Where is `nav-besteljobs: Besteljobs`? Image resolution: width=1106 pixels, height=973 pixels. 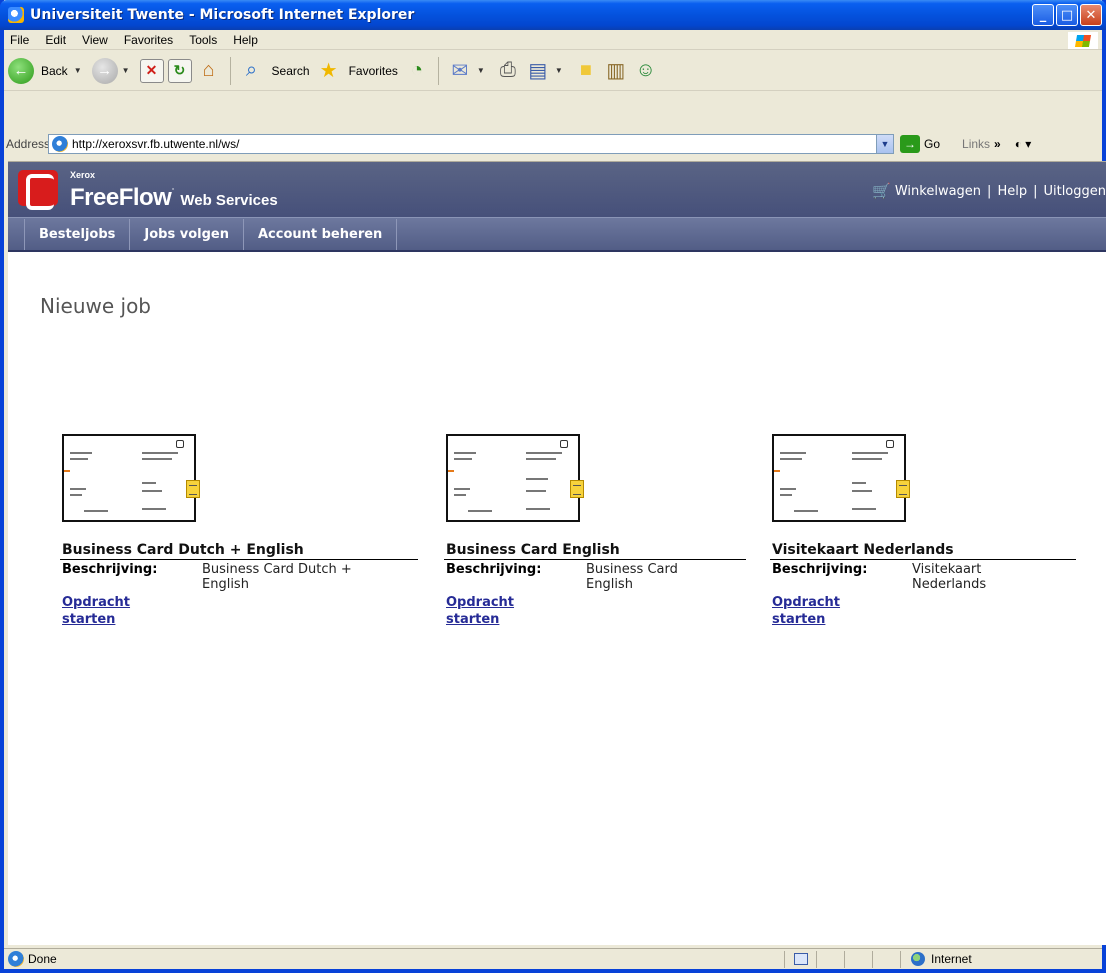
nav-besteljobs: Besteljobs is located at coordinates (77, 234).